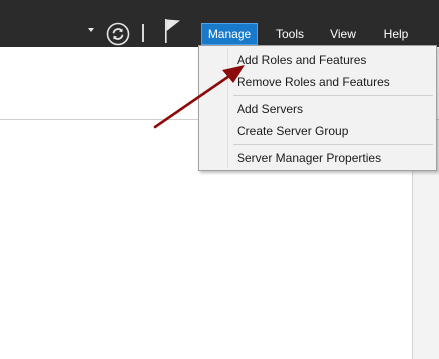  What do you see at coordinates (227, 108) in the screenshot?
I see `menu-icon-gutter` at bounding box center [227, 108].